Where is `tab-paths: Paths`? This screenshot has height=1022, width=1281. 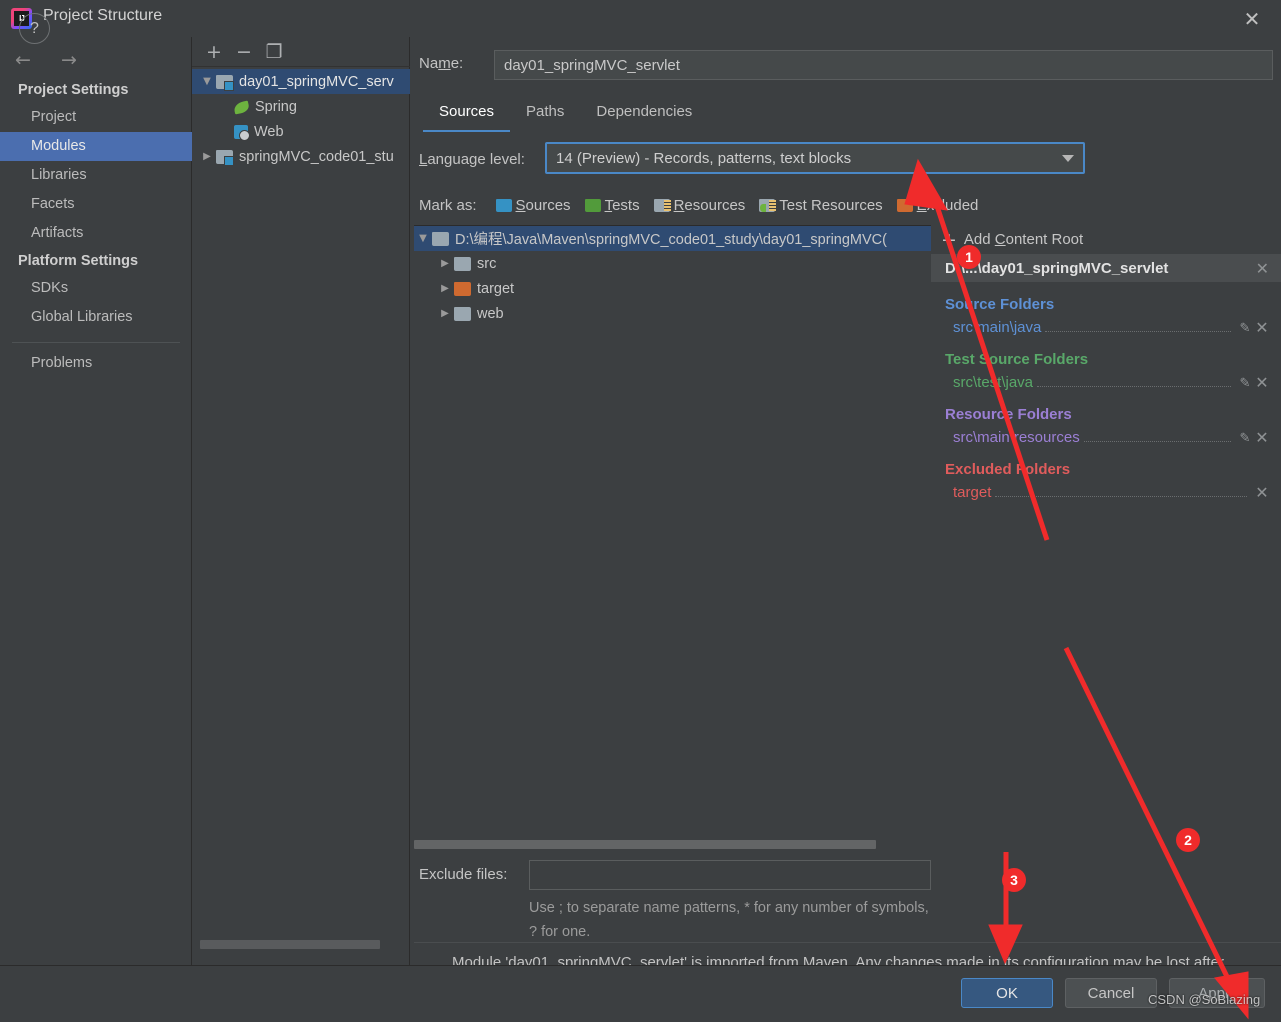 tab-paths: Paths is located at coordinates (545, 114).